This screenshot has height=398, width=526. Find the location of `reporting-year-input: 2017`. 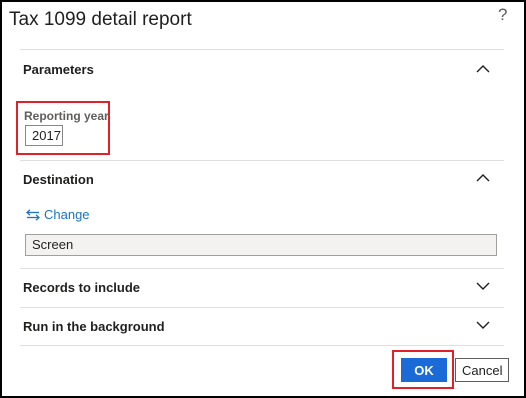

reporting-year-input: 2017 is located at coordinates (44, 135).